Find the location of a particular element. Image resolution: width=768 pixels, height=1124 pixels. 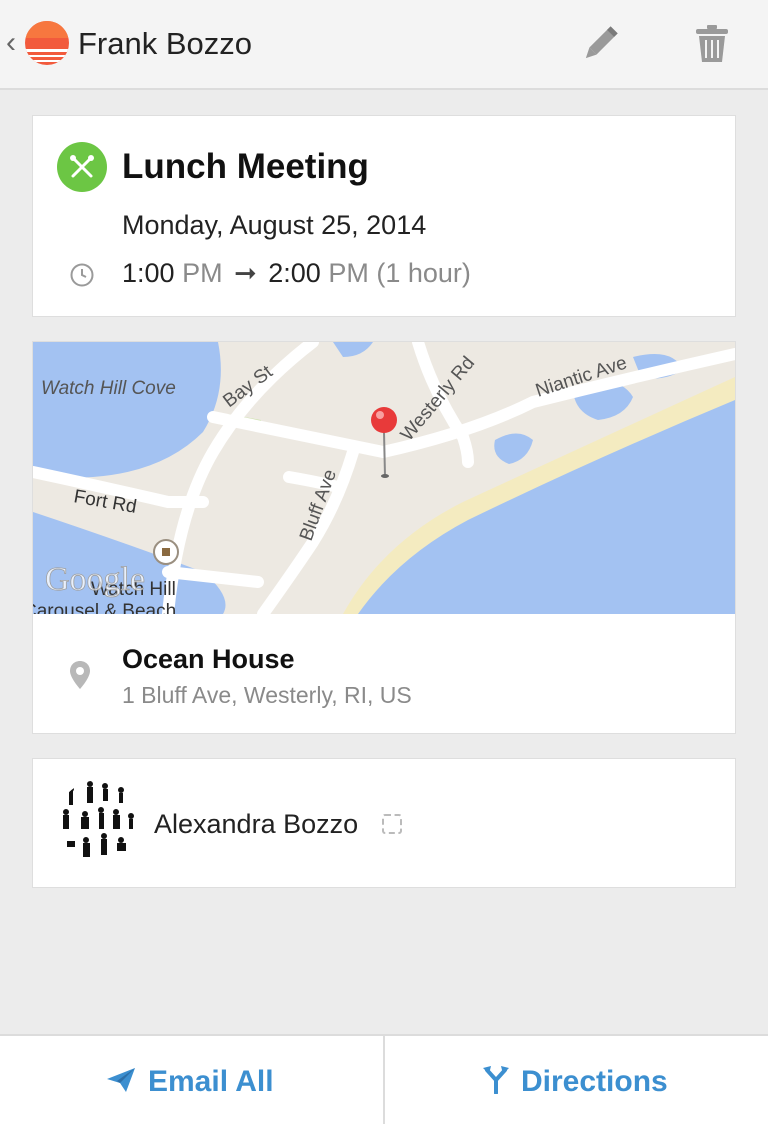

duration: (1 hour) is located at coordinates (423, 273).